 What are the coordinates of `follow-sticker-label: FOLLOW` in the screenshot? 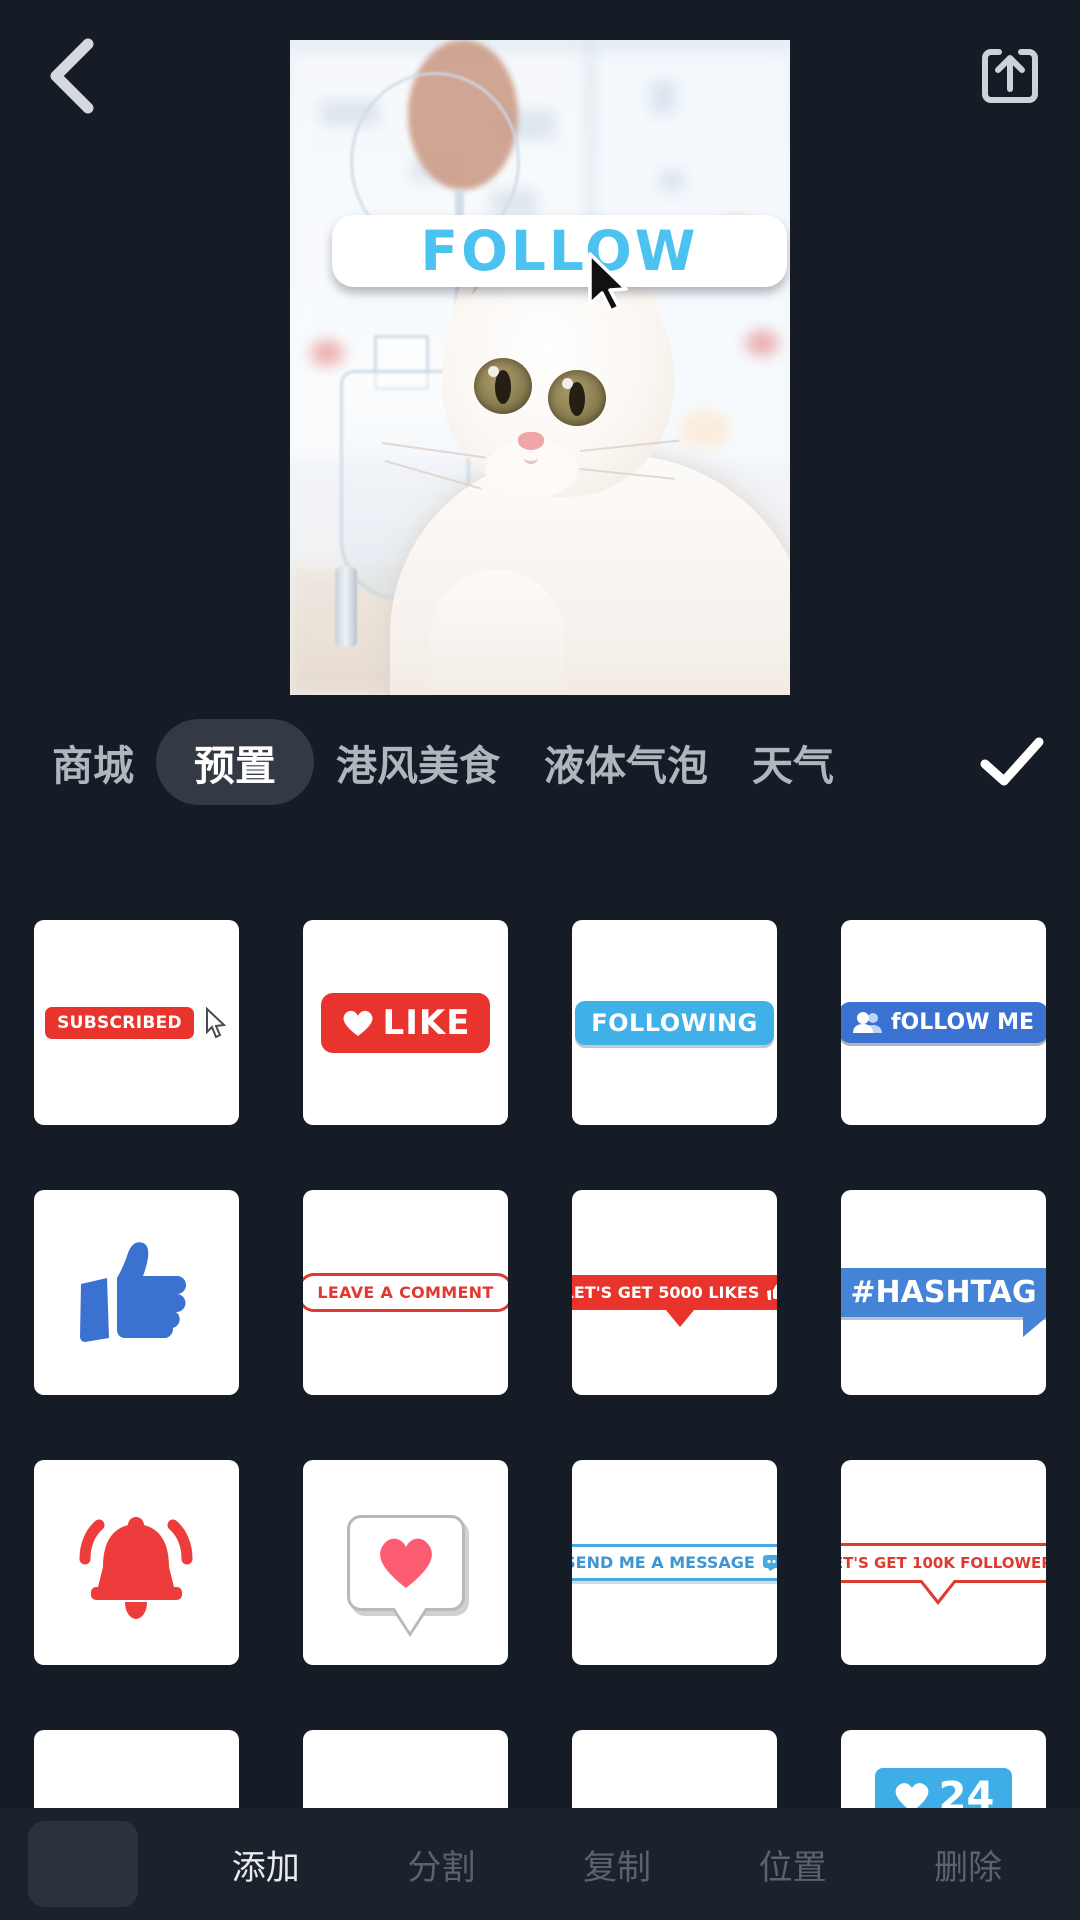 It's located at (559, 251).